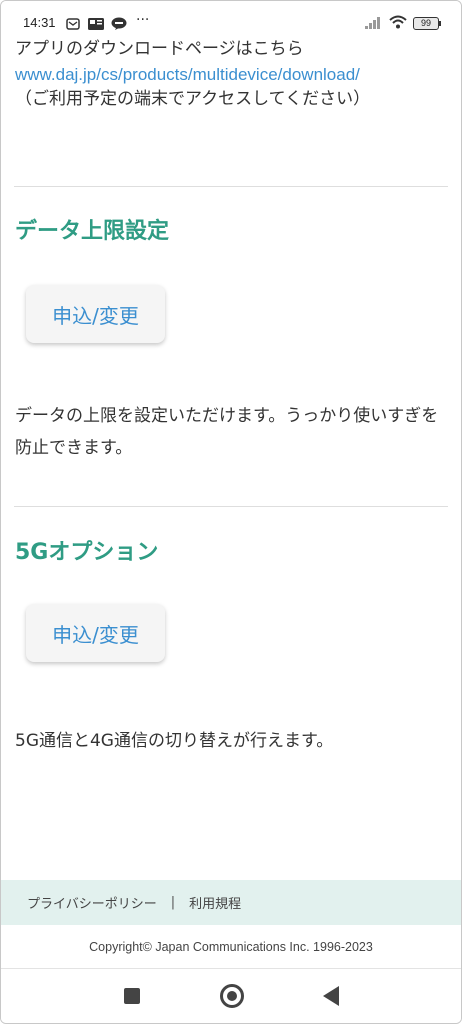 This screenshot has width=462, height=1024. I want to click on data-limit-apply-button: 申込/変更, so click(95, 314).